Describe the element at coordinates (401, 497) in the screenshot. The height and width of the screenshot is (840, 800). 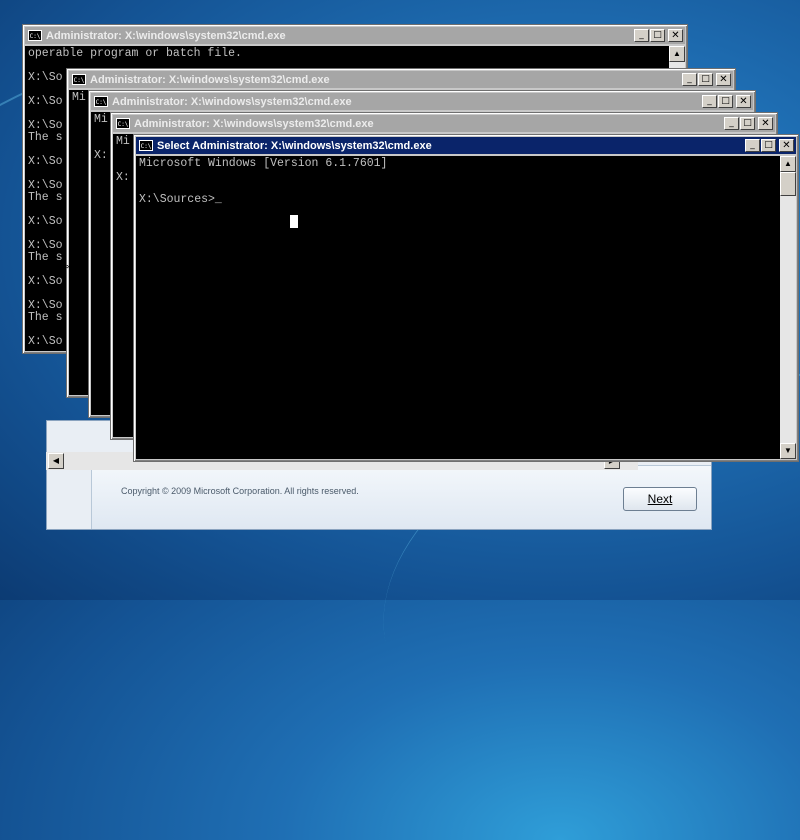
I see `setup-dialog-panel` at that location.